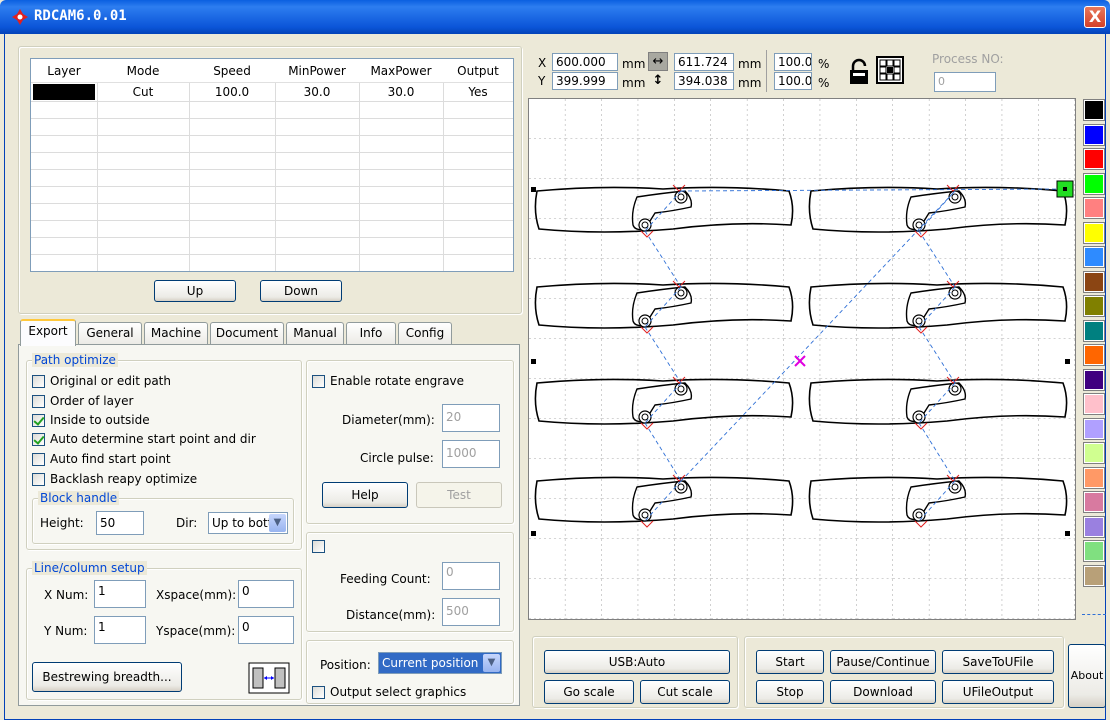  I want to click on tab-document: Document, so click(247, 333).